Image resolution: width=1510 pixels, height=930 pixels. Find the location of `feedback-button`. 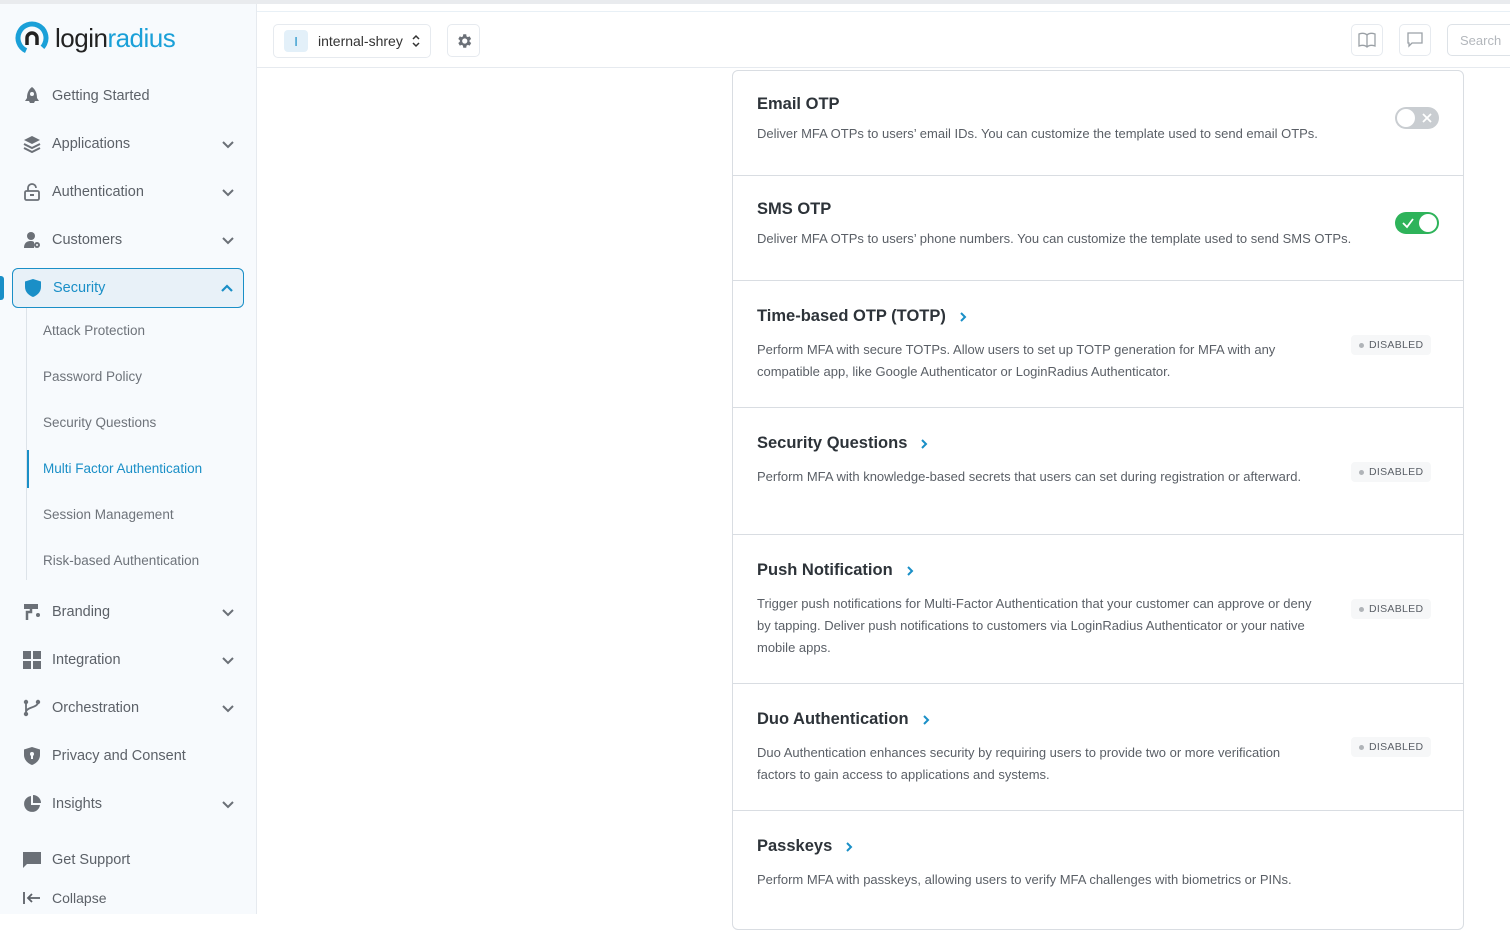

feedback-button is located at coordinates (1415, 40).